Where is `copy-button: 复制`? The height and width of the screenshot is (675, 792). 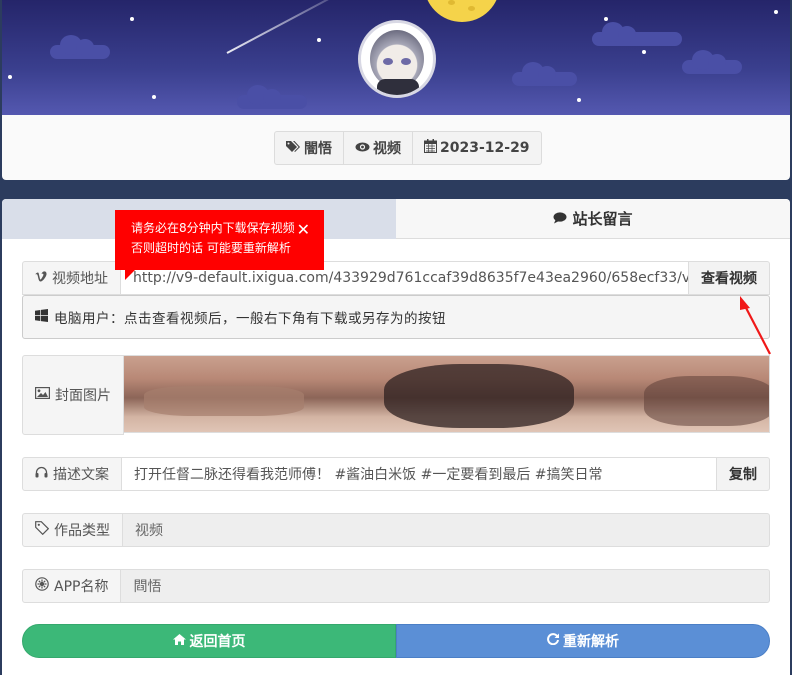
copy-button: 复制 is located at coordinates (743, 474).